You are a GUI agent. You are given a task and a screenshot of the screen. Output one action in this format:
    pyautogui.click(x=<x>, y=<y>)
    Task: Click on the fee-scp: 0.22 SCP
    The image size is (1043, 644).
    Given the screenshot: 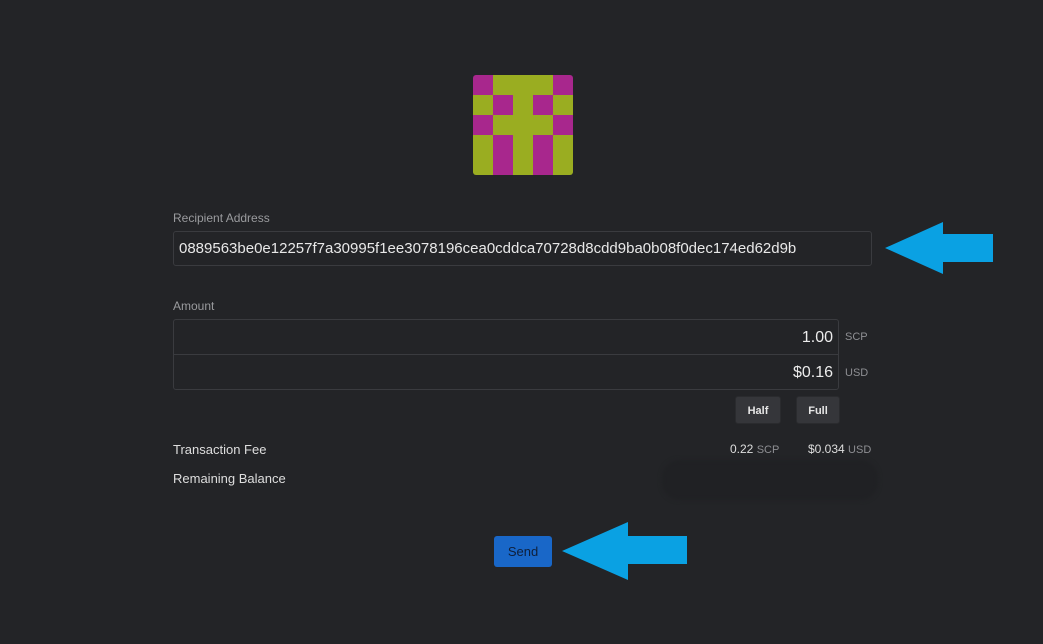 What is the action you would take?
    pyautogui.click(x=754, y=449)
    